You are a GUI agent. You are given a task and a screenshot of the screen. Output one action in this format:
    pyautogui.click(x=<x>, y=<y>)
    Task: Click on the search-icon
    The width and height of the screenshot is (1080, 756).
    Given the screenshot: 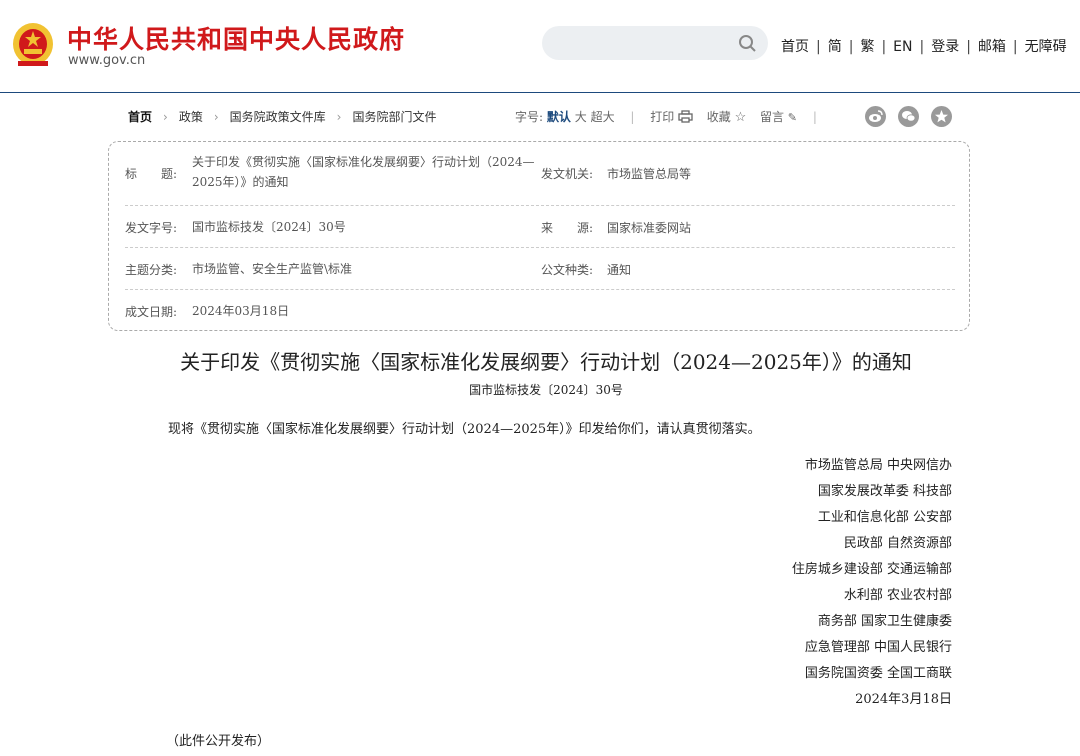 What is the action you would take?
    pyautogui.click(x=747, y=43)
    